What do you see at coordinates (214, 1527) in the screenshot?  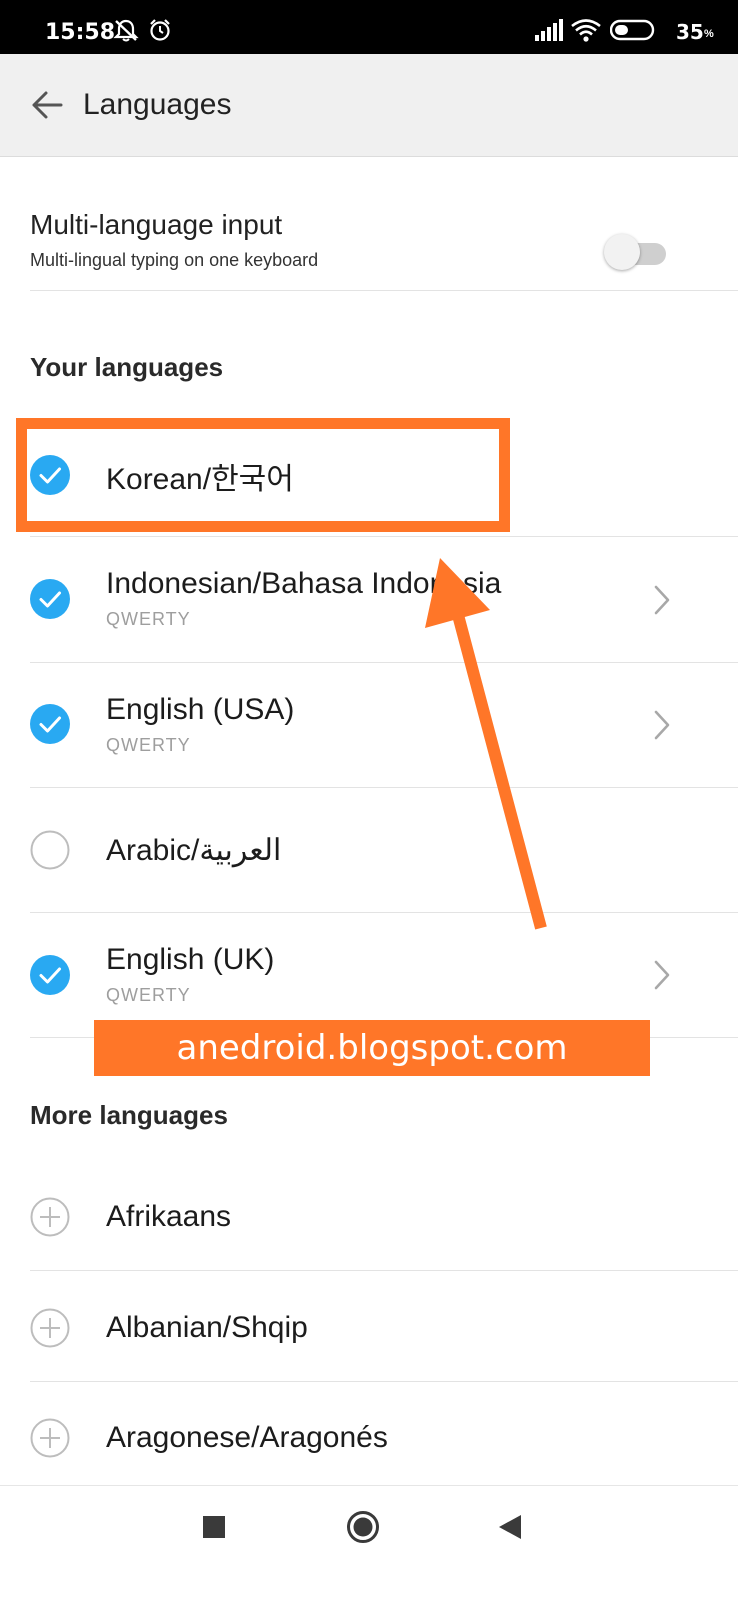 I see `recents-square-icon` at bounding box center [214, 1527].